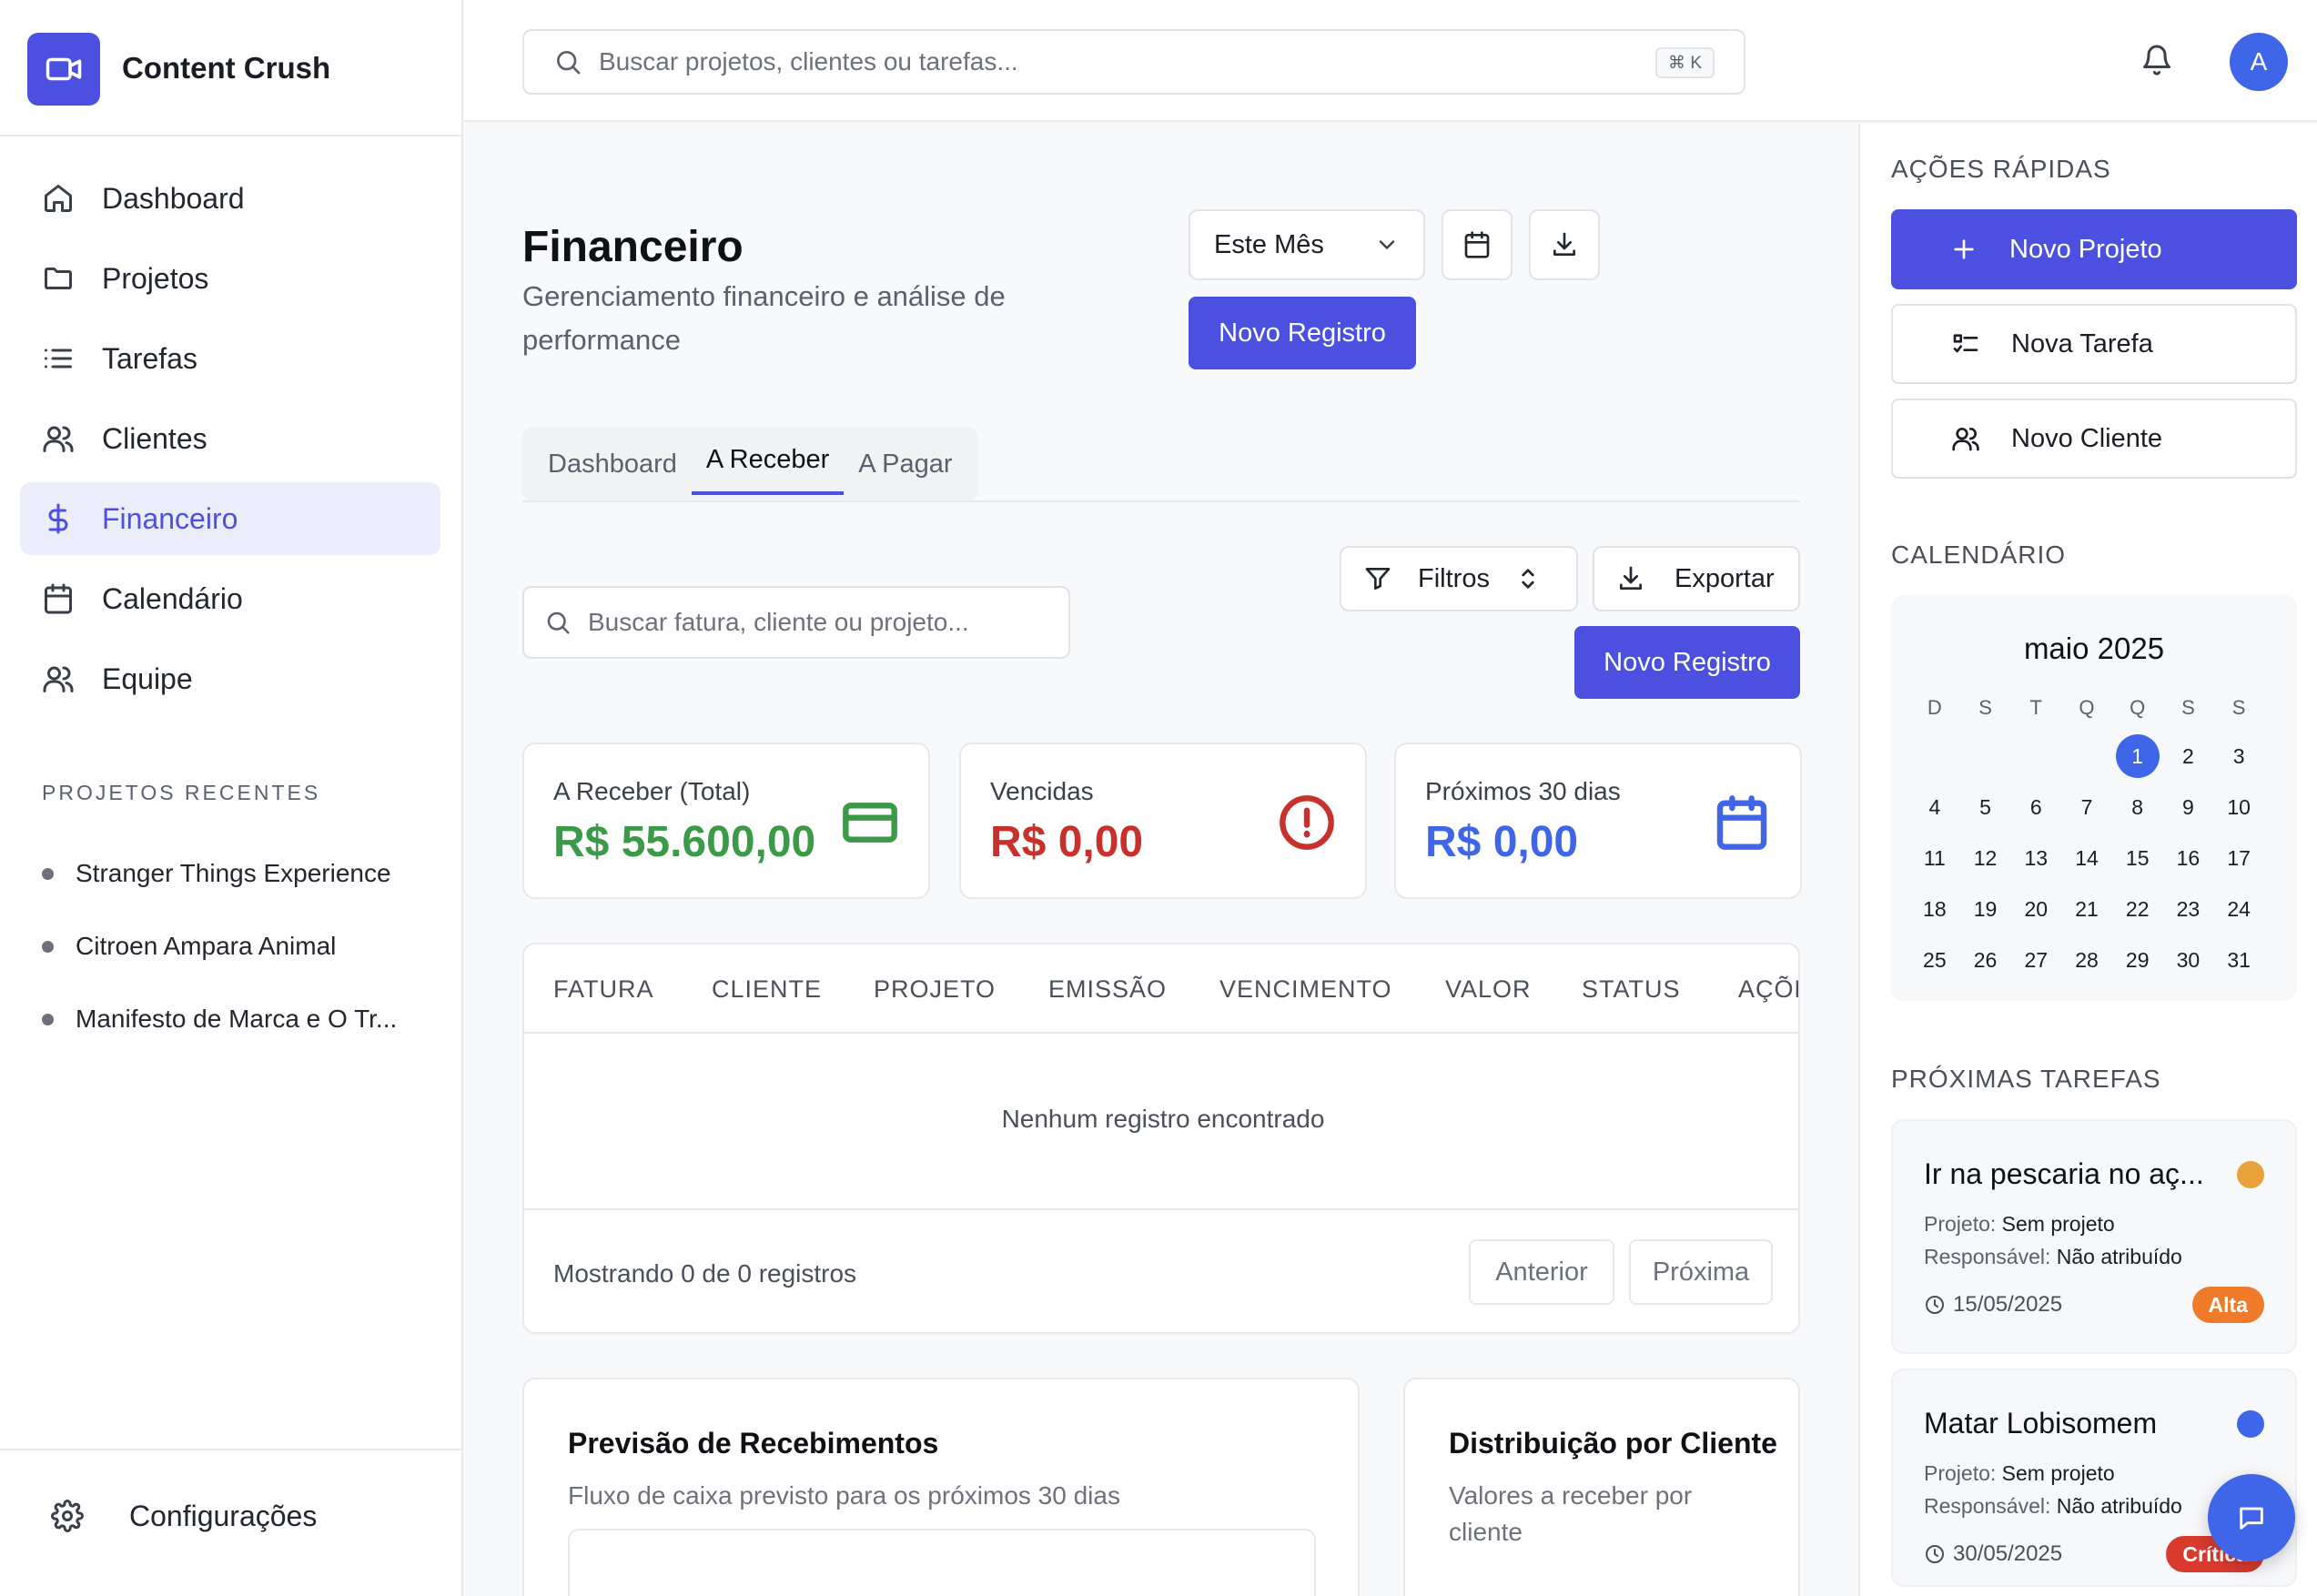 This screenshot has height=1596, width=2317. I want to click on avatar: A, so click(2259, 62).